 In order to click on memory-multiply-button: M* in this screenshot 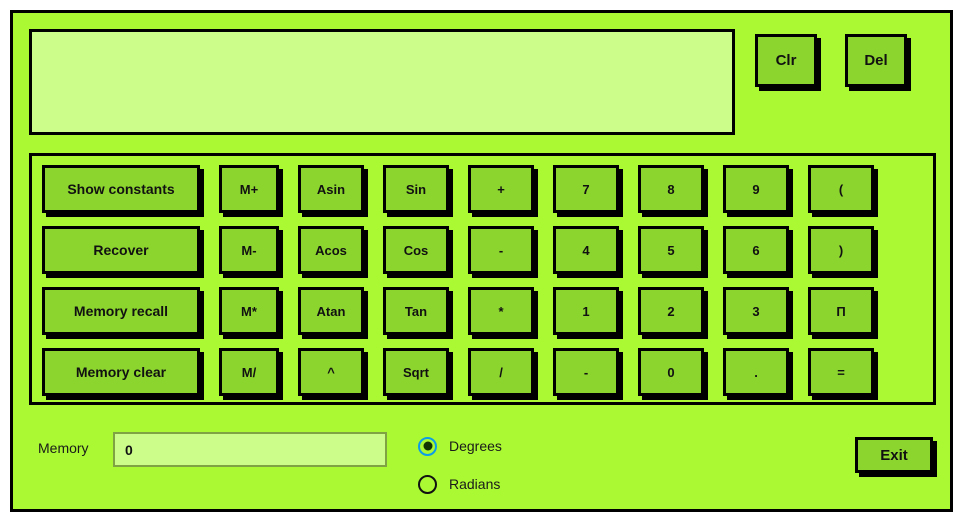, I will do `click(249, 311)`.